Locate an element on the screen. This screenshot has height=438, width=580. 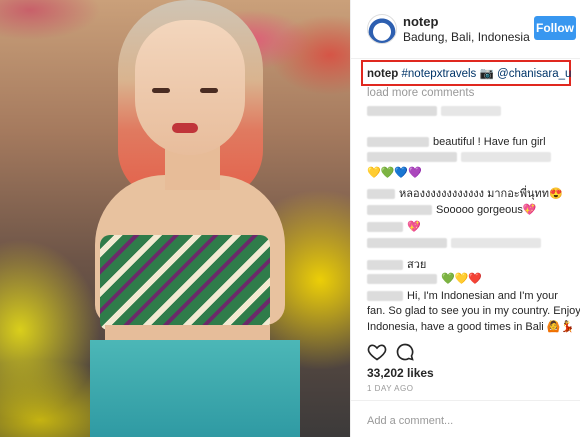
photo-eye-right is located at coordinates (209, 90).